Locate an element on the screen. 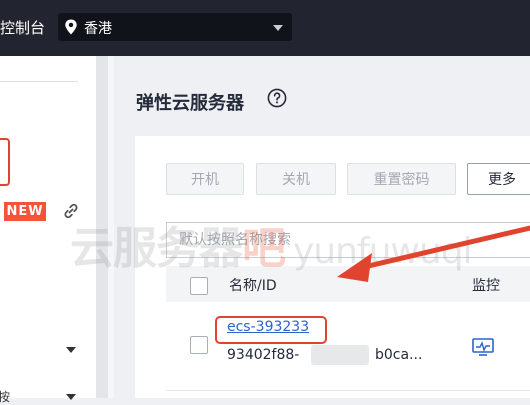  watermark-pinyin: yunfuwuqi is located at coordinates (383, 251).